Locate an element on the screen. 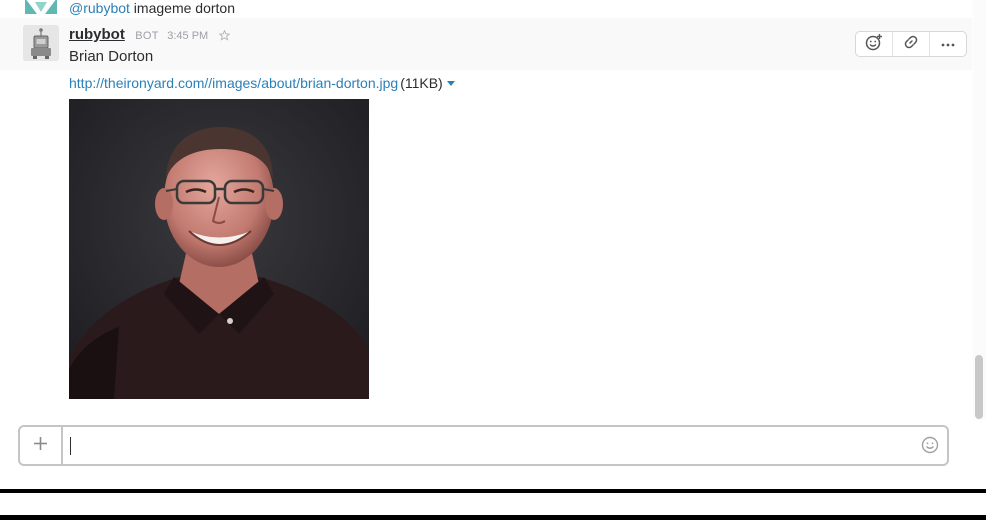  more-actions-button is located at coordinates (948, 44).